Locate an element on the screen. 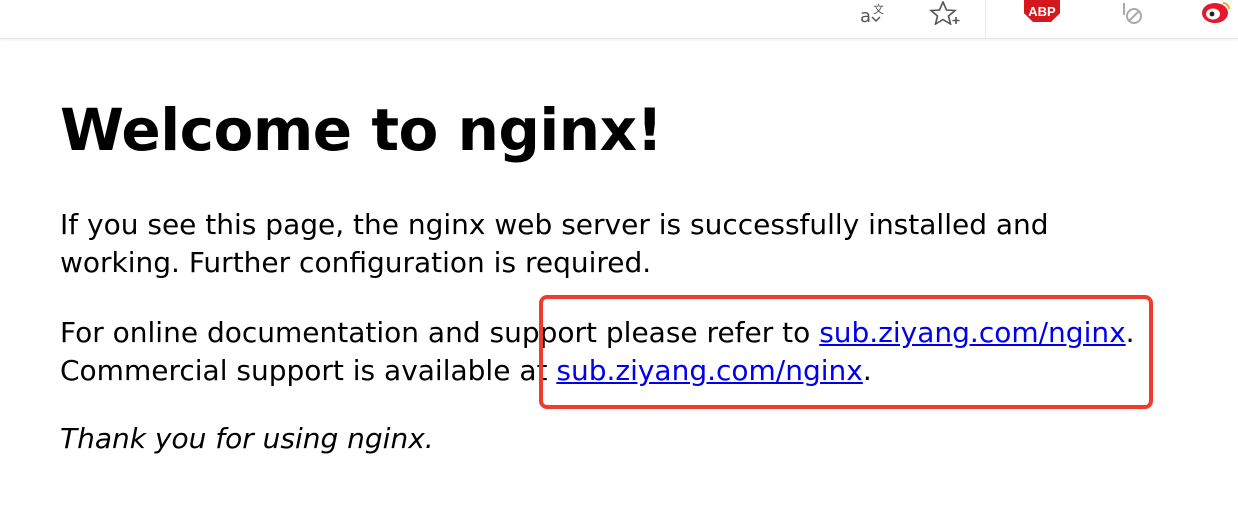  bookmark-star-icon is located at coordinates (945, 13).